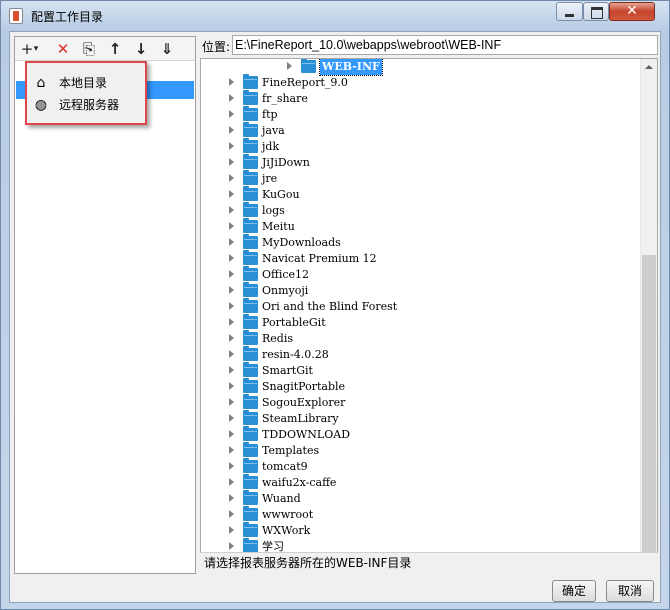  Describe the element at coordinates (421, 530) in the screenshot. I see `tree-row: WXWork` at that location.